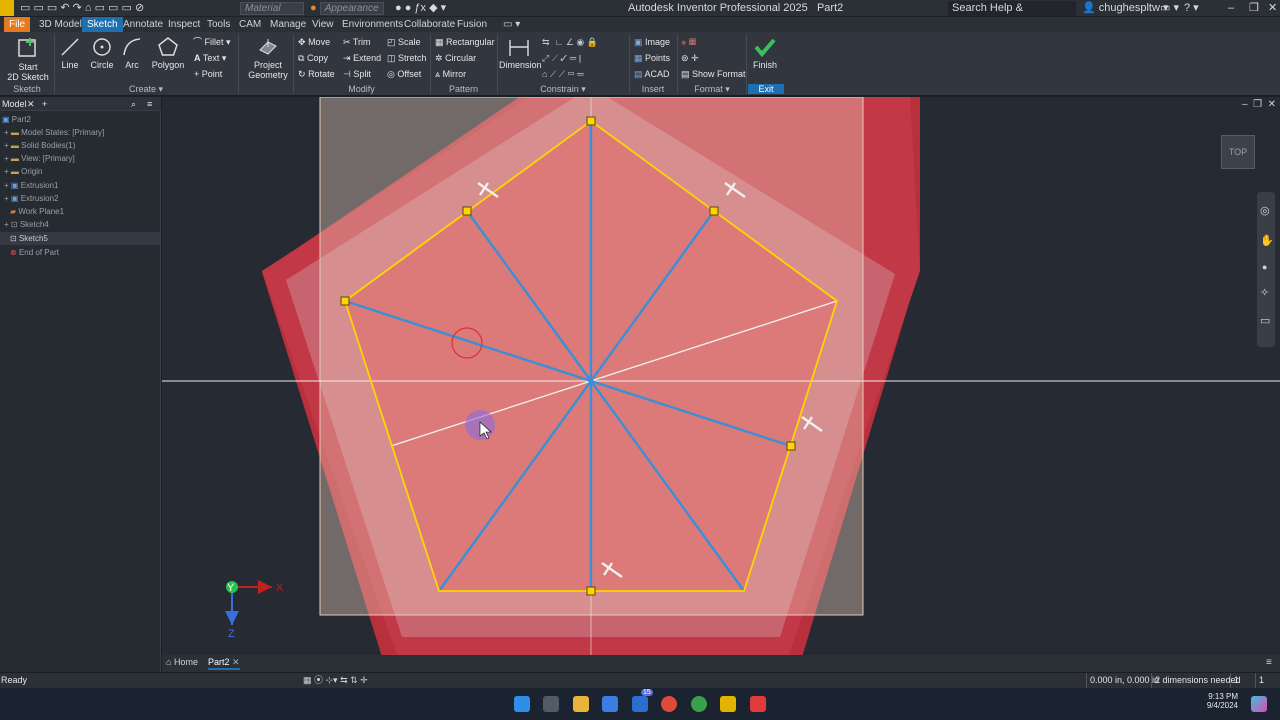 This screenshot has height=720, width=1280. What do you see at coordinates (1267, 240) in the screenshot?
I see `pan-icon: ✋` at bounding box center [1267, 240].